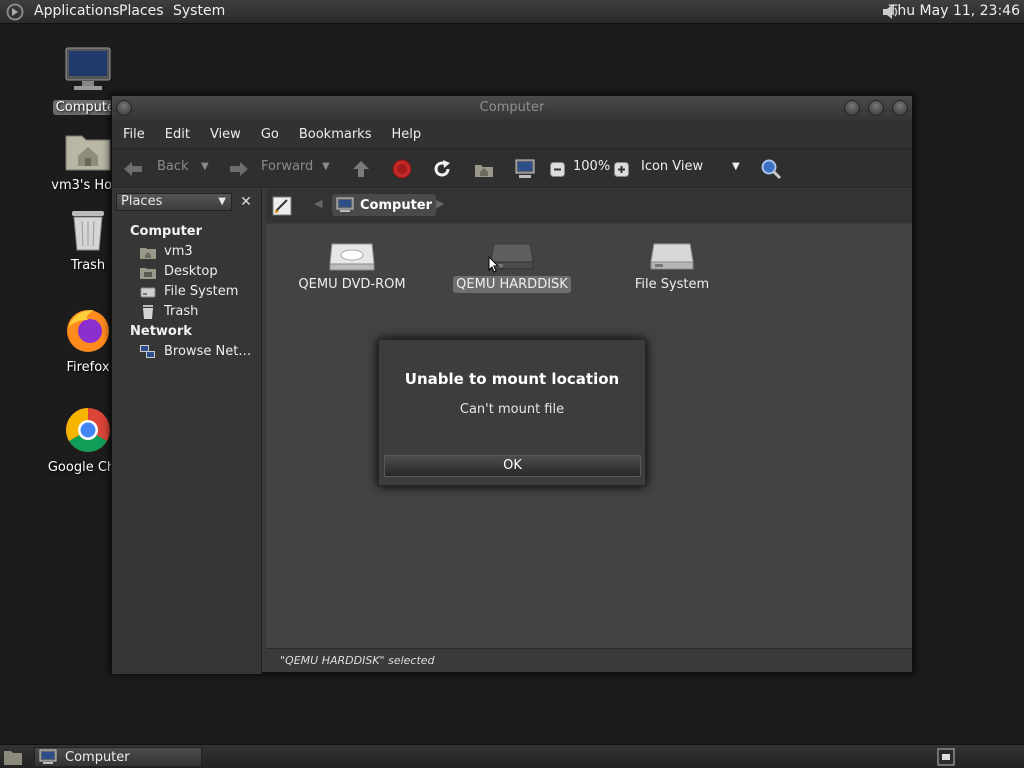 This screenshot has width=1024, height=768. What do you see at coordinates (13, 757) in the screenshot?
I see `show-desktop-icon` at bounding box center [13, 757].